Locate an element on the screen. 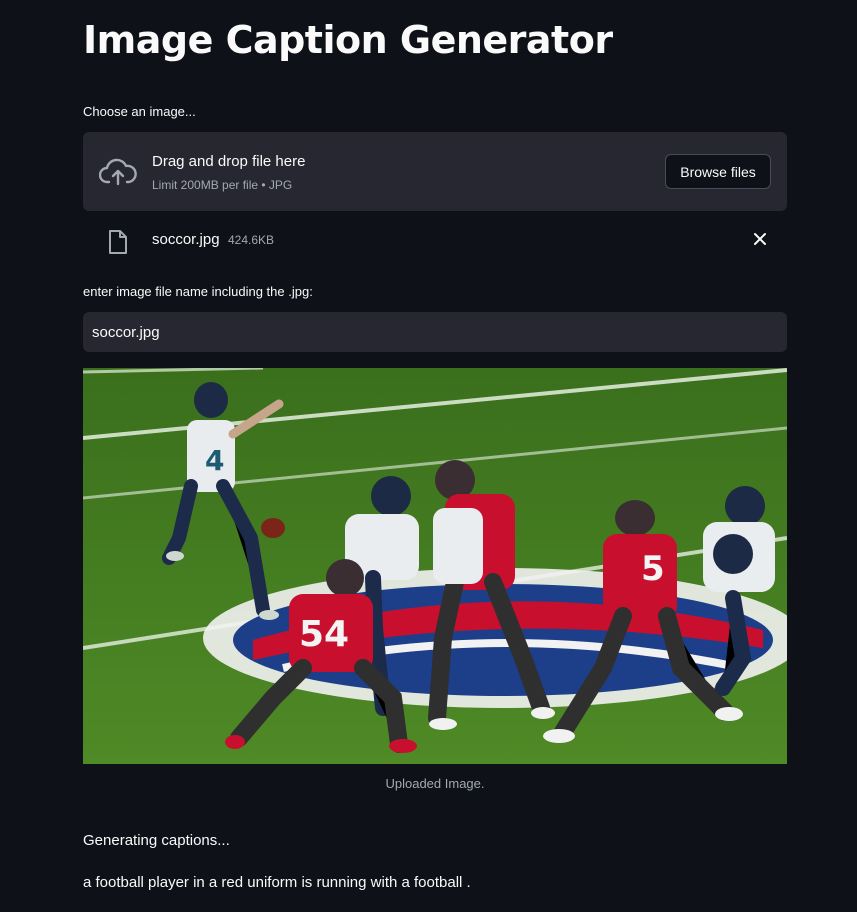  uploaded-file-size: 424.6KB is located at coordinates (251, 240).